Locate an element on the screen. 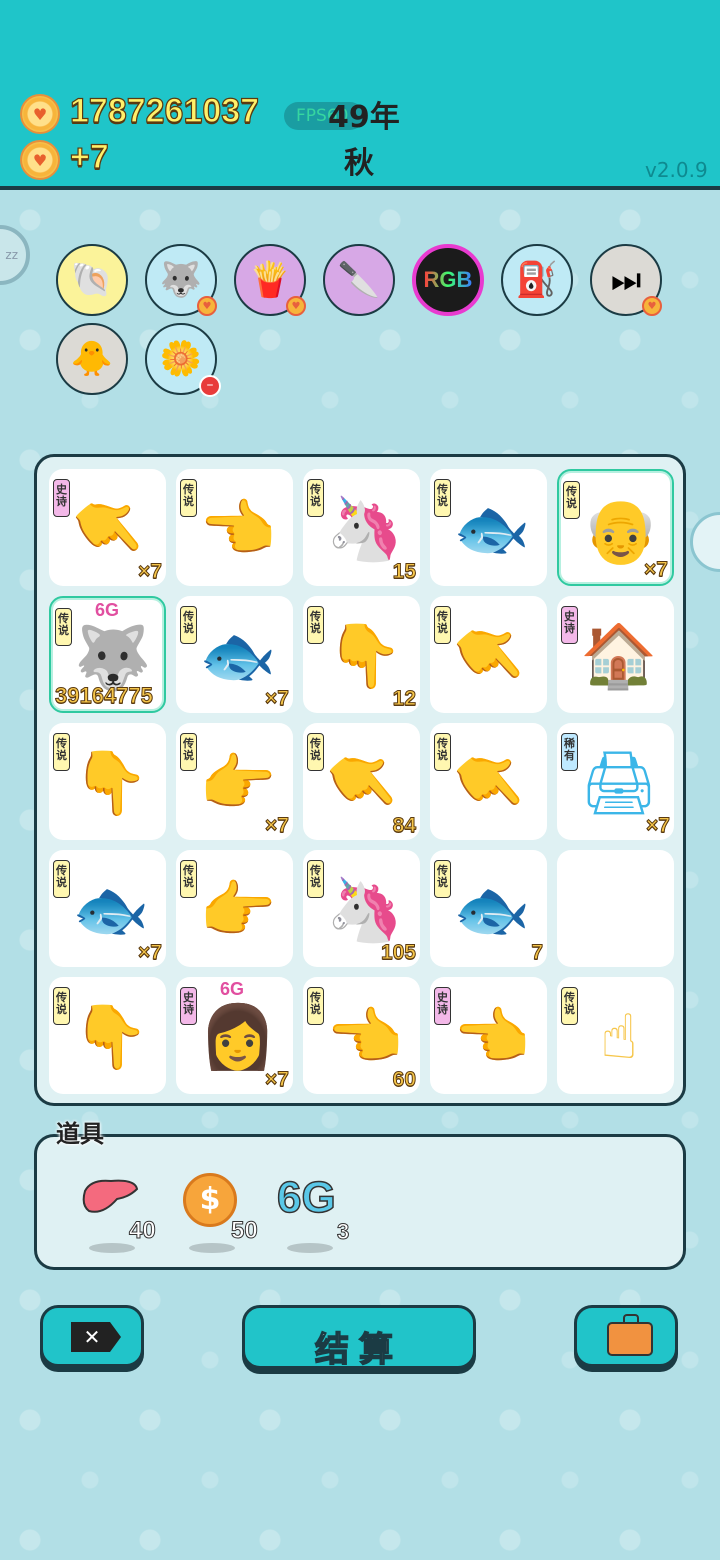 Image resolution: width=720 pixels, height=1560 pixels. grid-cell-girl-face: 史诗 👩 6G ×7 is located at coordinates (234, 1035).